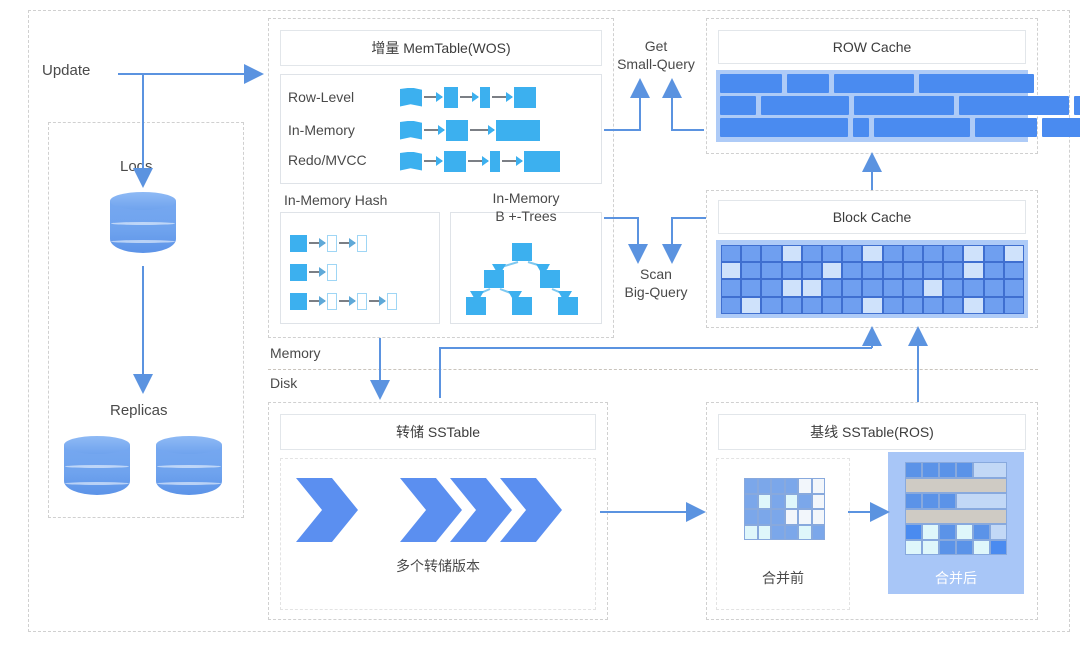  Describe the element at coordinates (783, 578) in the screenshot. I see `before-merge-label: 合并前` at that location.